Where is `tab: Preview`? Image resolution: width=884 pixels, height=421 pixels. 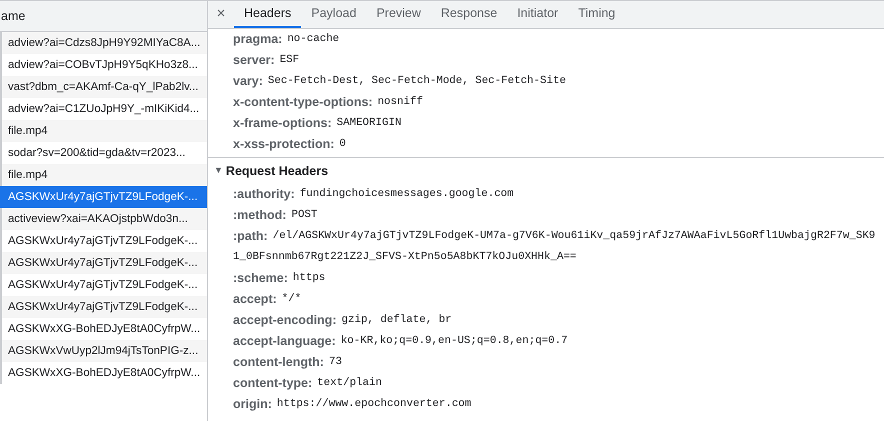 tab: Preview is located at coordinates (398, 14).